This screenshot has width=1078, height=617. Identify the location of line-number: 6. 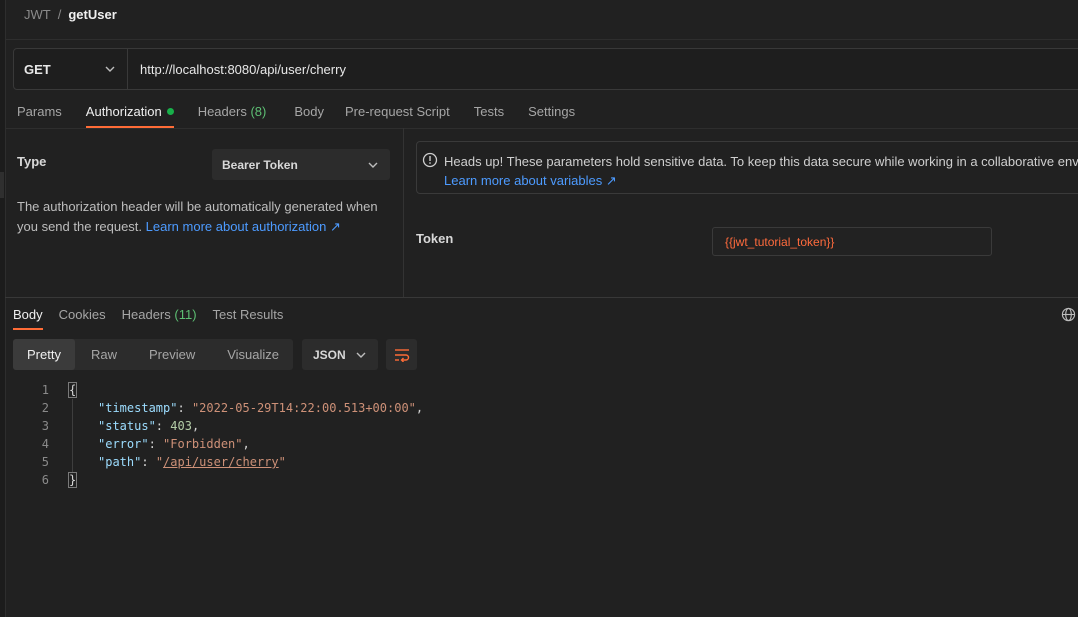
(45, 480).